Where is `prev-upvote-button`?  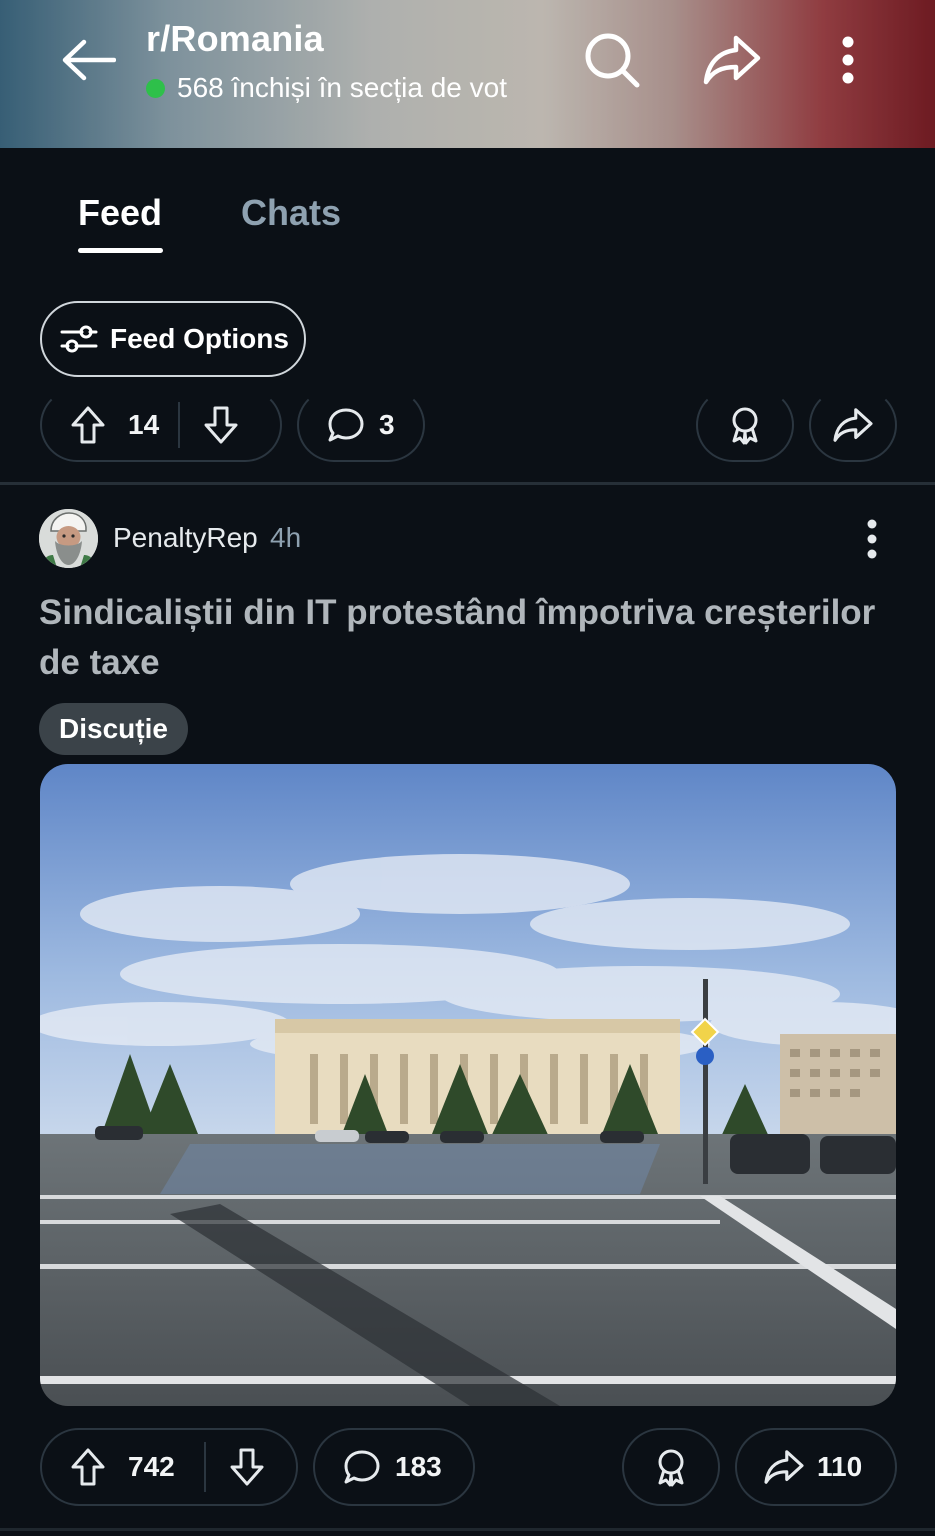
prev-upvote-button is located at coordinates (88, 425).